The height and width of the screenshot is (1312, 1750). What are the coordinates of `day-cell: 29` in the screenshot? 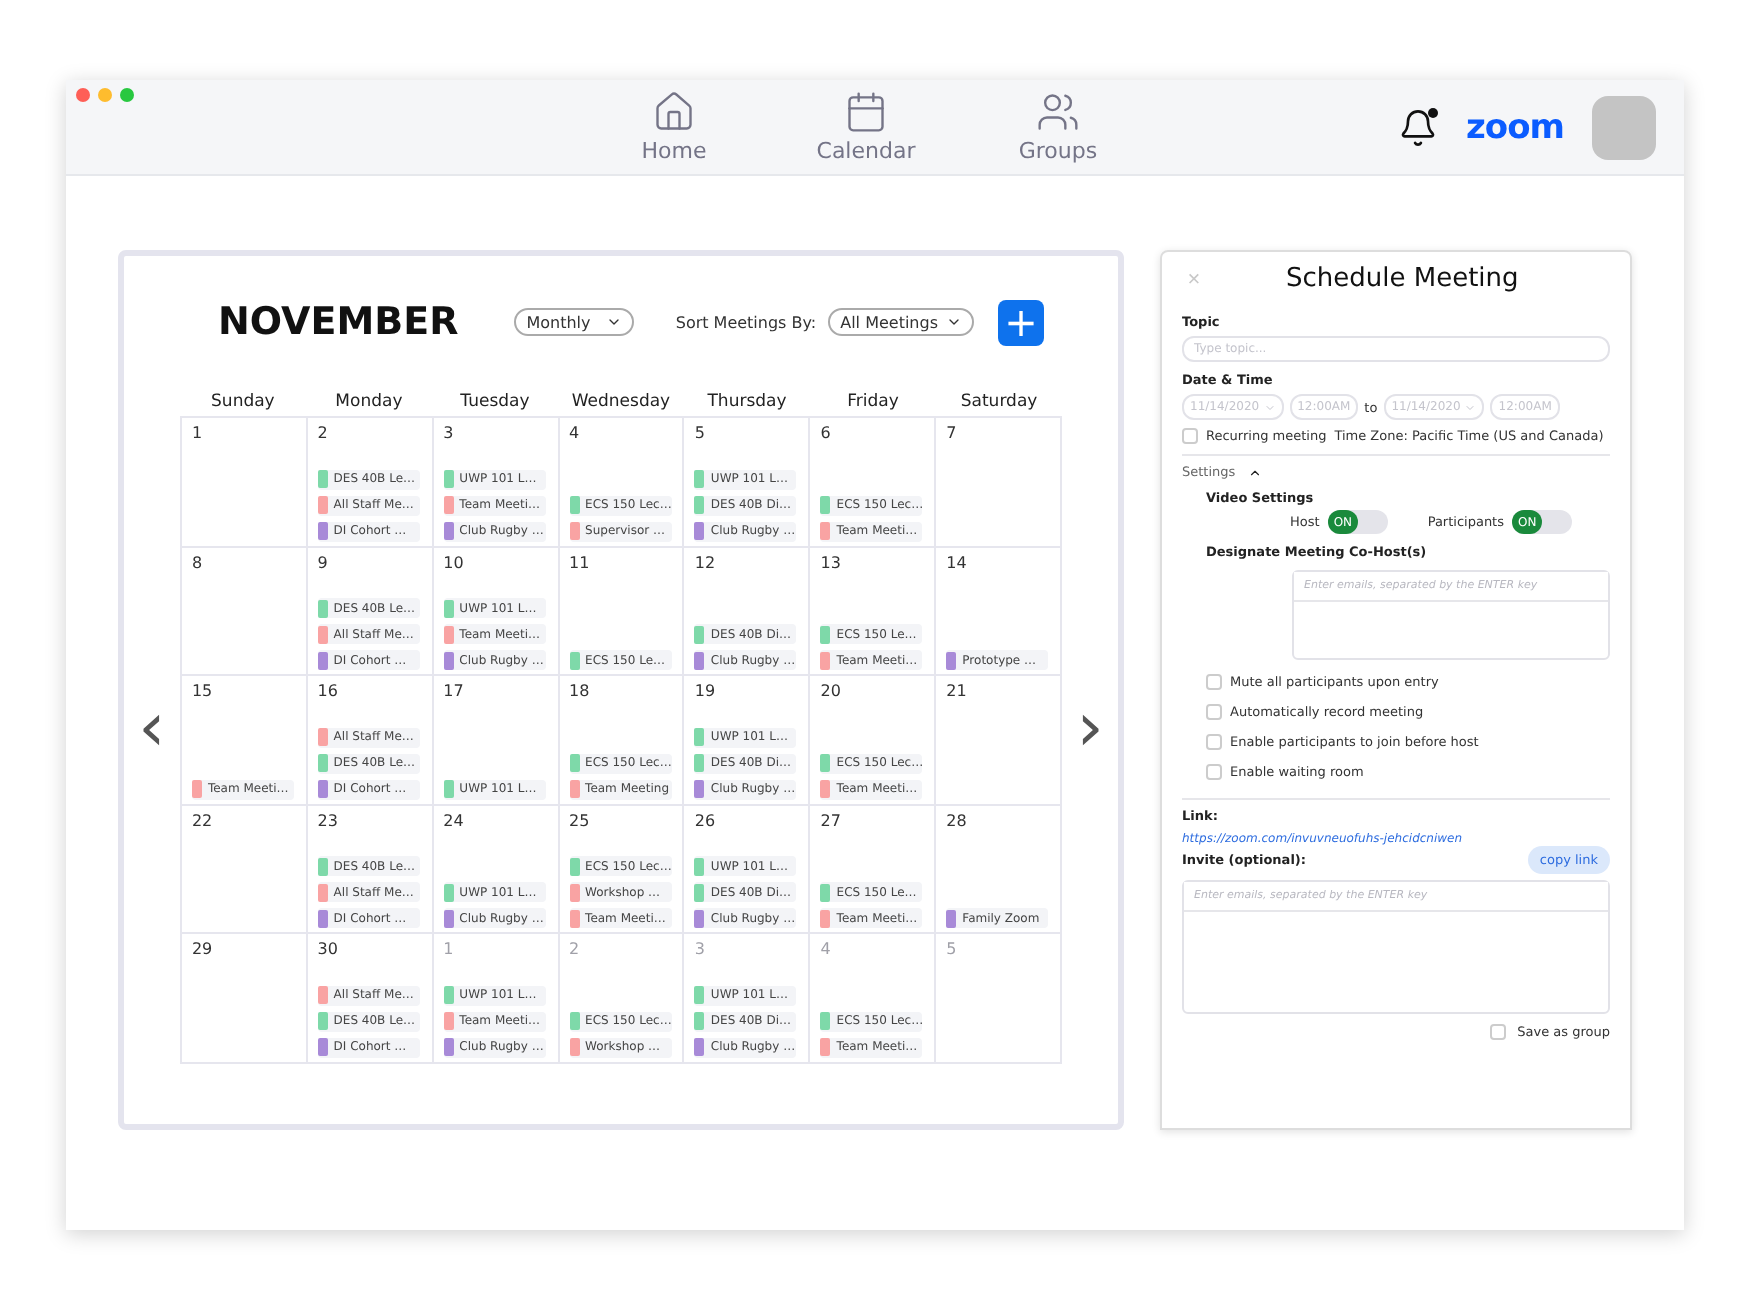 It's located at (244, 999).